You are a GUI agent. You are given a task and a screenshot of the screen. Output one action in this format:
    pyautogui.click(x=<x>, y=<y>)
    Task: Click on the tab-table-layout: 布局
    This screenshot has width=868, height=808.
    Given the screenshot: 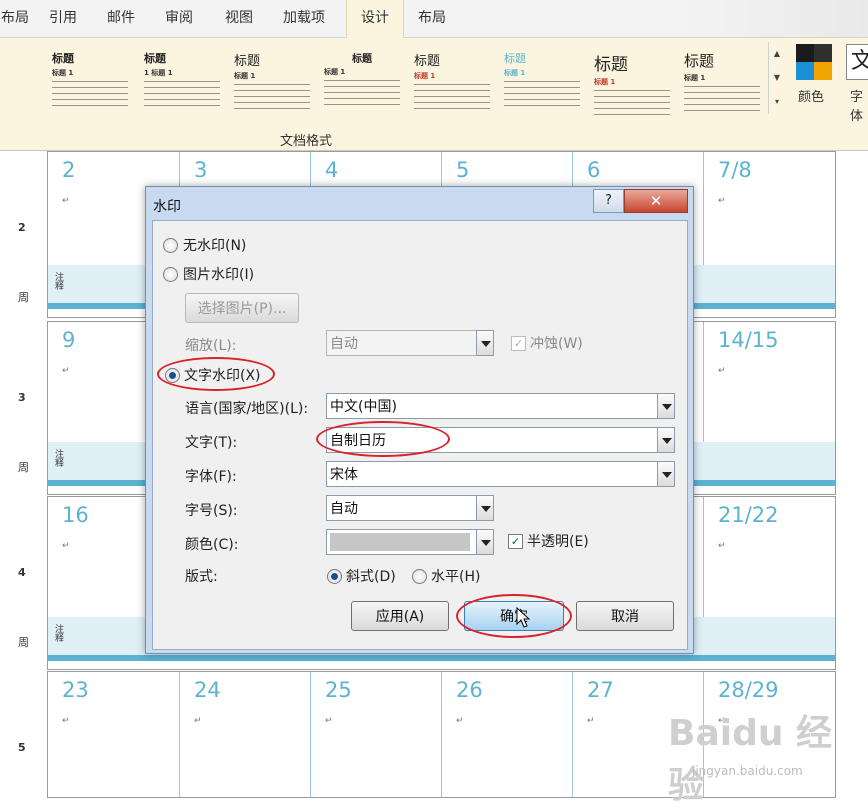 What is the action you would take?
    pyautogui.click(x=432, y=18)
    